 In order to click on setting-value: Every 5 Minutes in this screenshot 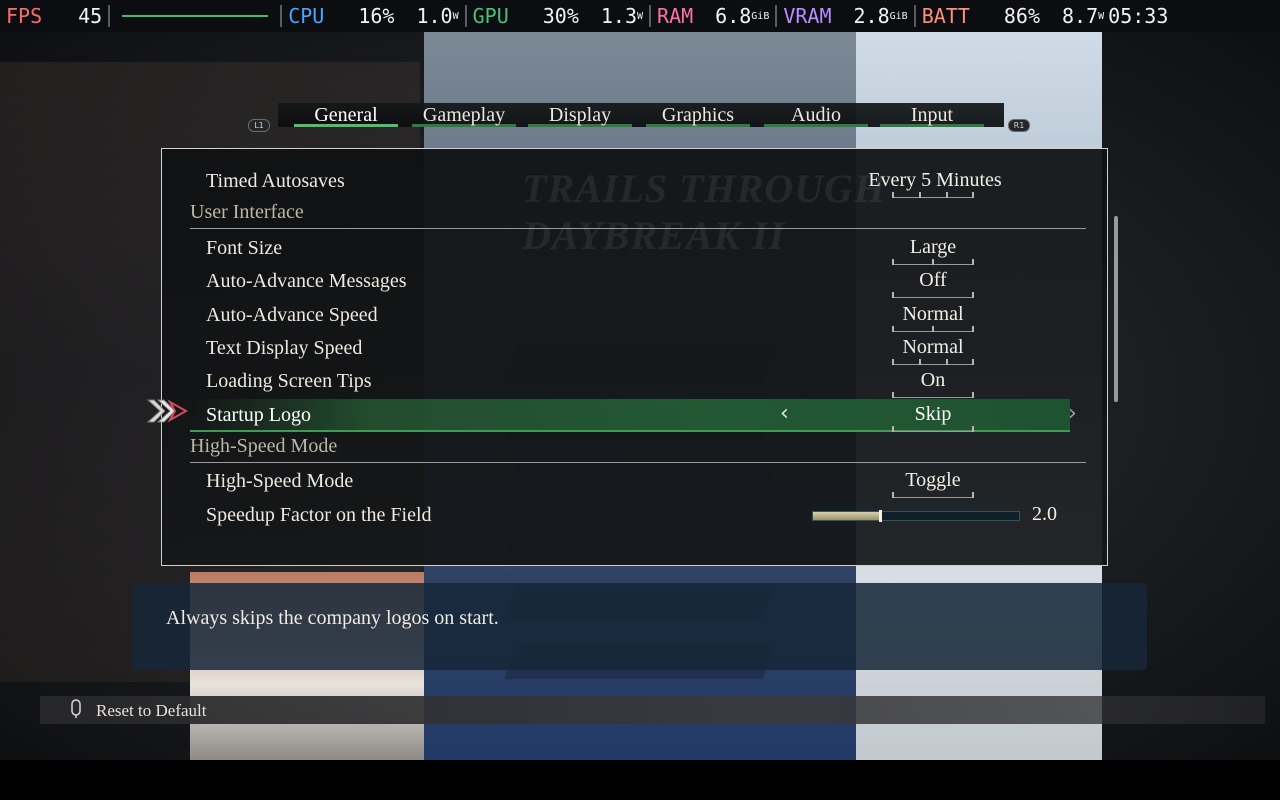, I will do `click(935, 180)`.